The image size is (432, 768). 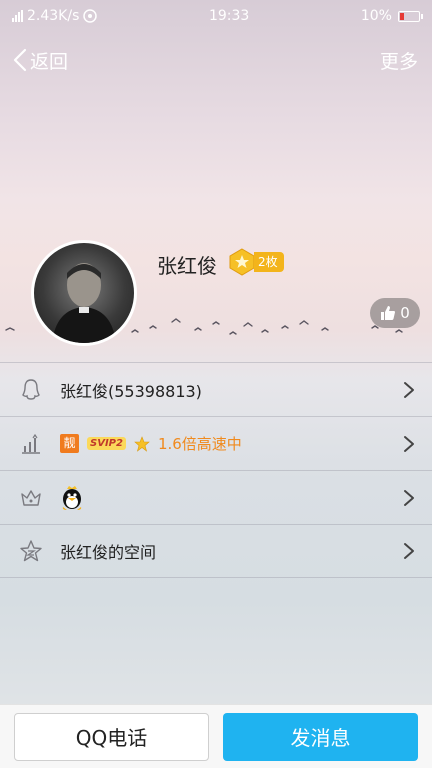 I want to click on network-speed: 2.43K/s, so click(x=53, y=16).